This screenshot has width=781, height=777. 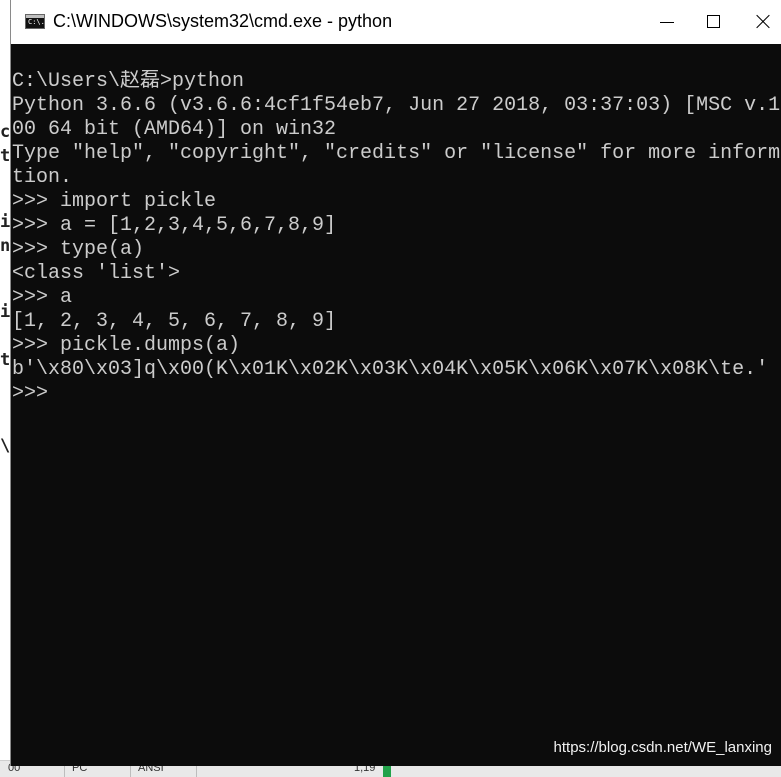 I want to click on console-line: >>> a = [1,2,3,4,5,6,7,8,9], so click(x=174, y=225).